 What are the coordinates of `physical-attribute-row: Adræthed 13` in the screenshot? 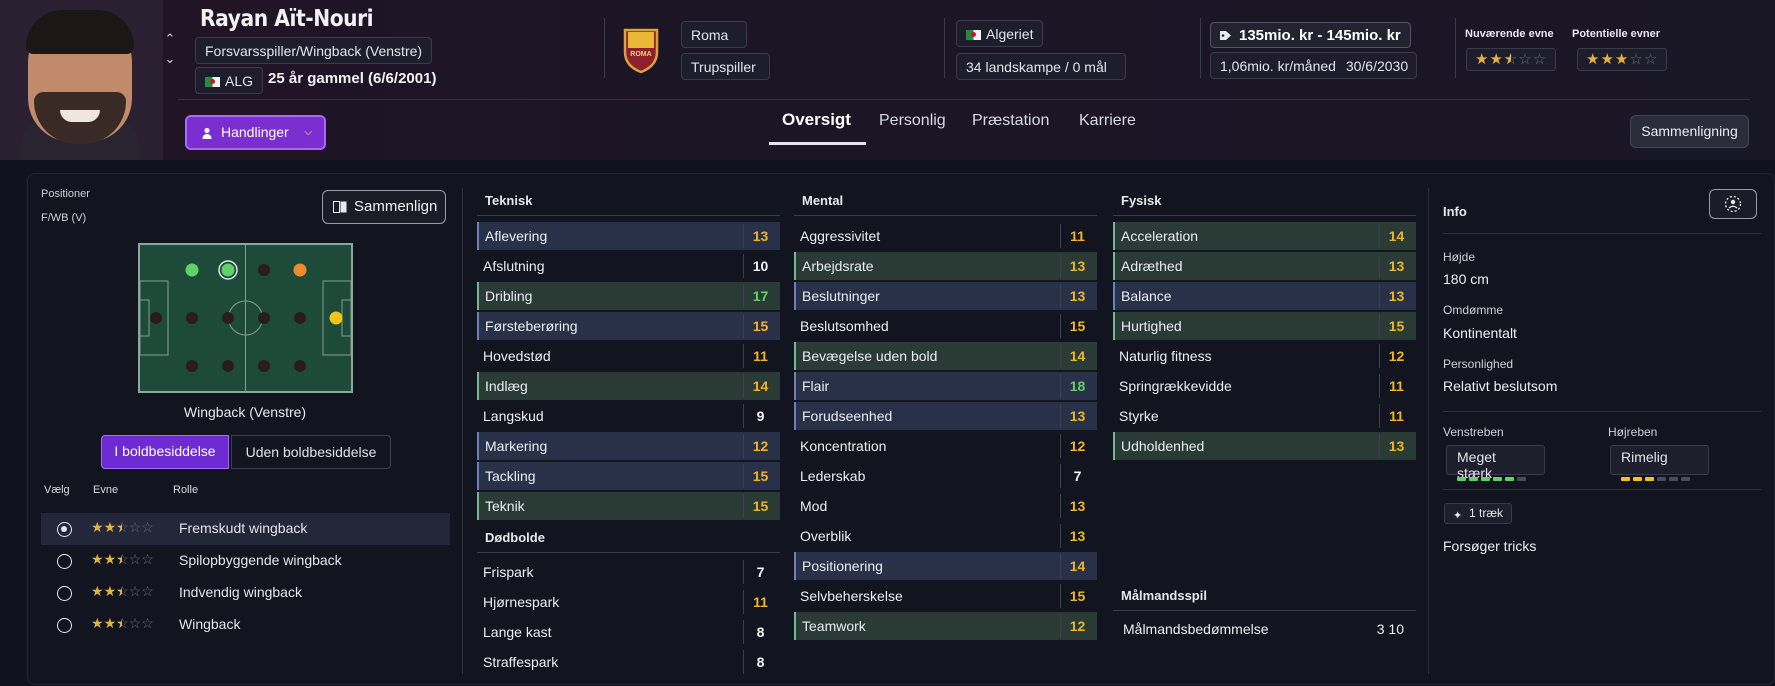 It's located at (1264, 266).